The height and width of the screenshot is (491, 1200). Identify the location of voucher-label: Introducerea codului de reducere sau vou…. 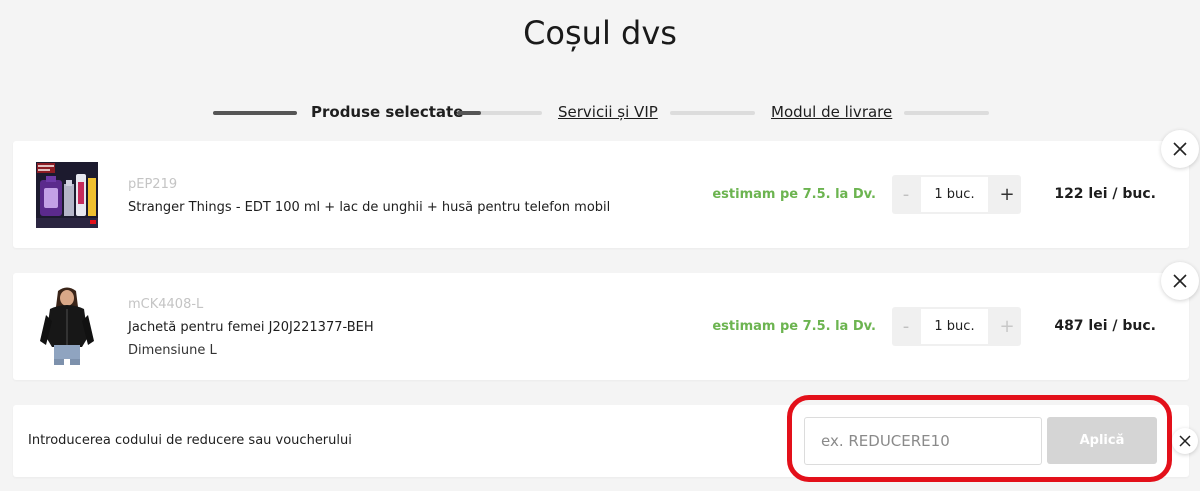
(190, 440).